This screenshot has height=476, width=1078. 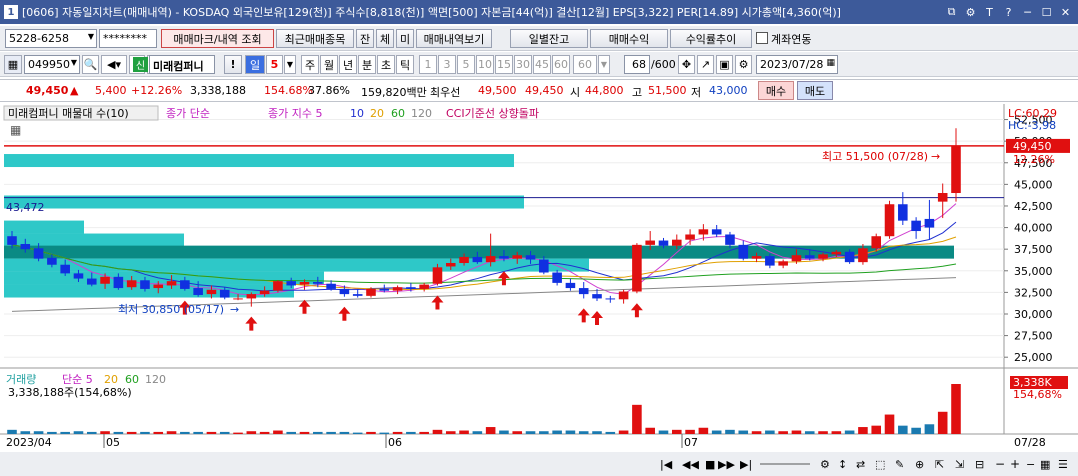 What do you see at coordinates (466, 64) in the screenshot?
I see `interval-5: 5` at bounding box center [466, 64].